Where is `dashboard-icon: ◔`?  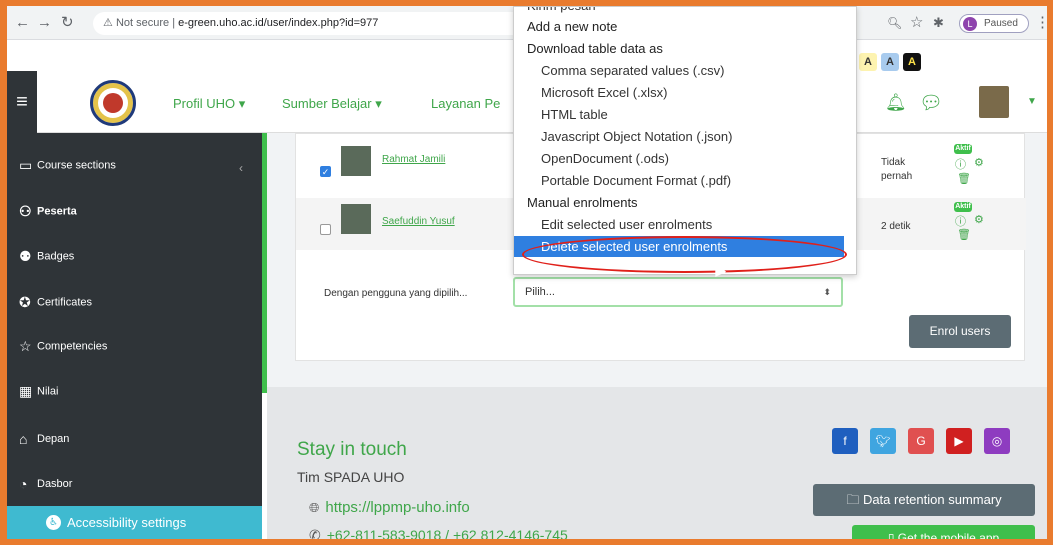
dashboard-icon: ◔ is located at coordinates (23, 484).